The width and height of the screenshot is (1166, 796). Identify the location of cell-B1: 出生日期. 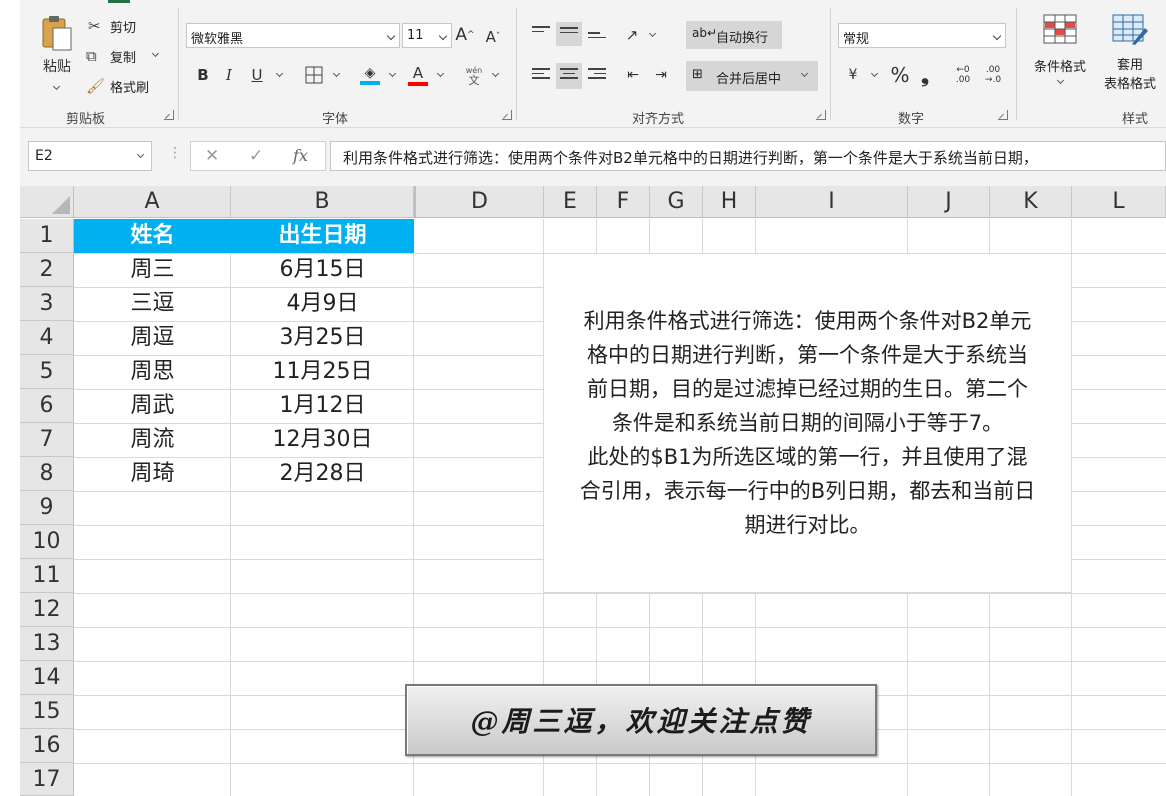
(322, 236).